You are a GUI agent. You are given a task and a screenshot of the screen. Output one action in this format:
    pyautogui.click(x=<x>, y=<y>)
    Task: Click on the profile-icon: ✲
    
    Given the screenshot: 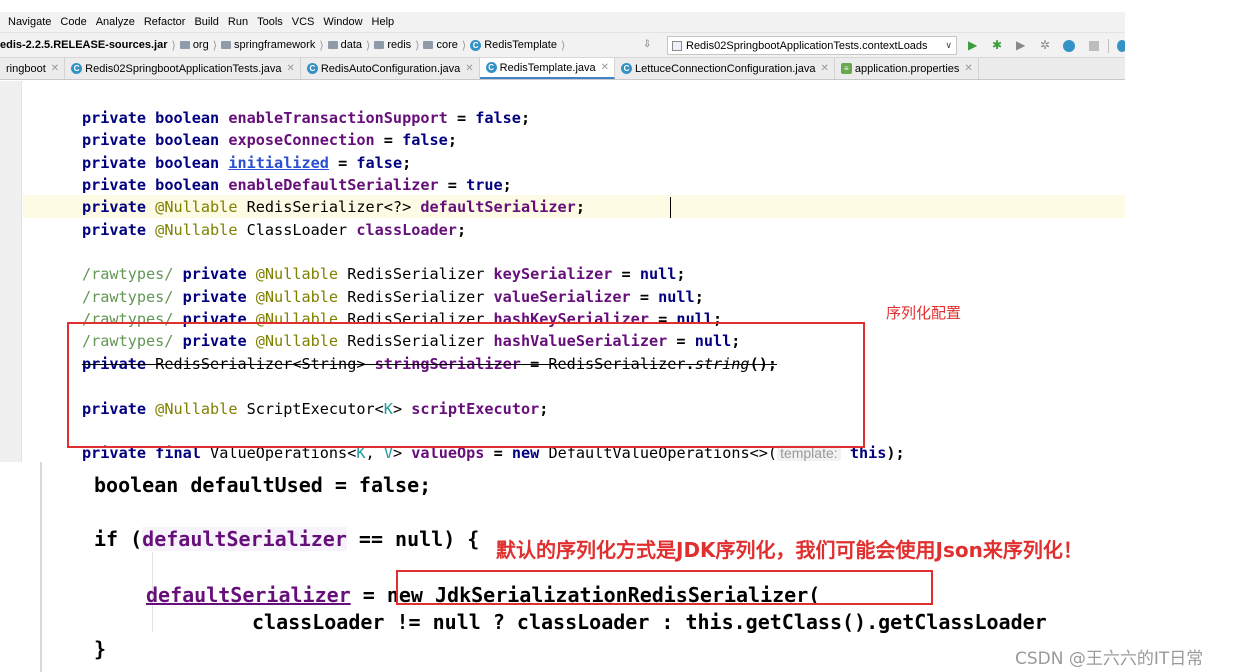 What is the action you would take?
    pyautogui.click(x=1045, y=45)
    